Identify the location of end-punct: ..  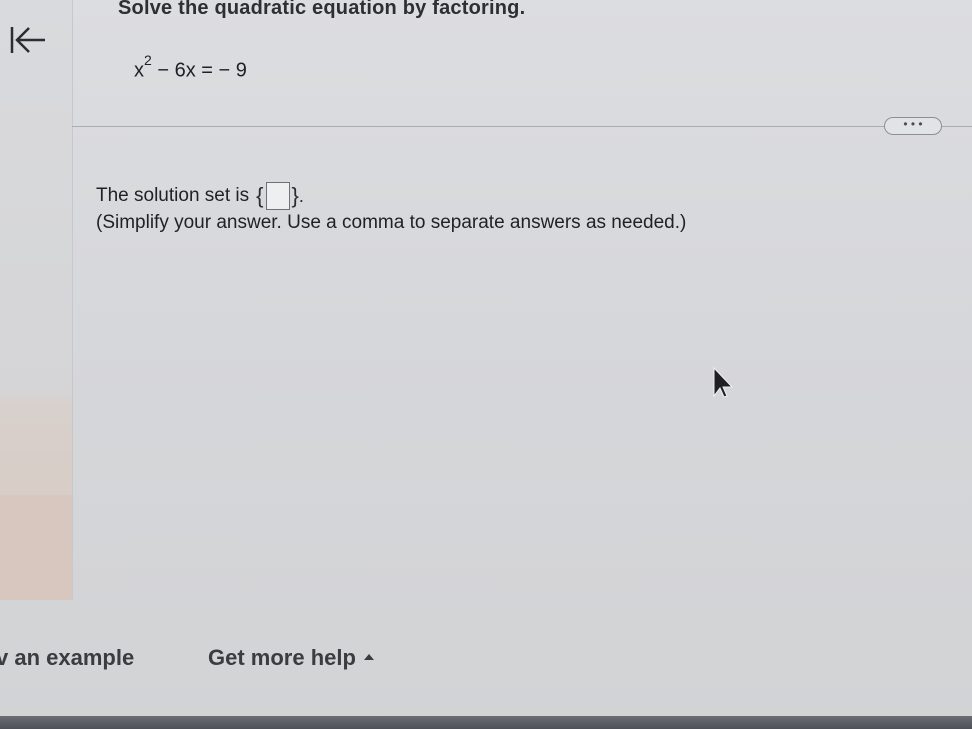
(301, 195).